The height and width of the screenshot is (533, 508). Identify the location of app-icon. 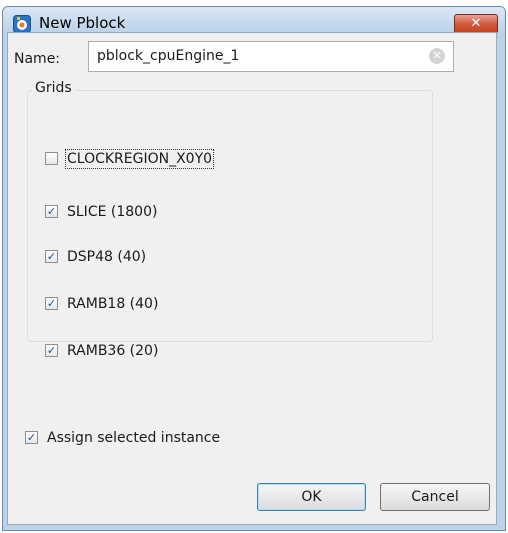
(22, 24).